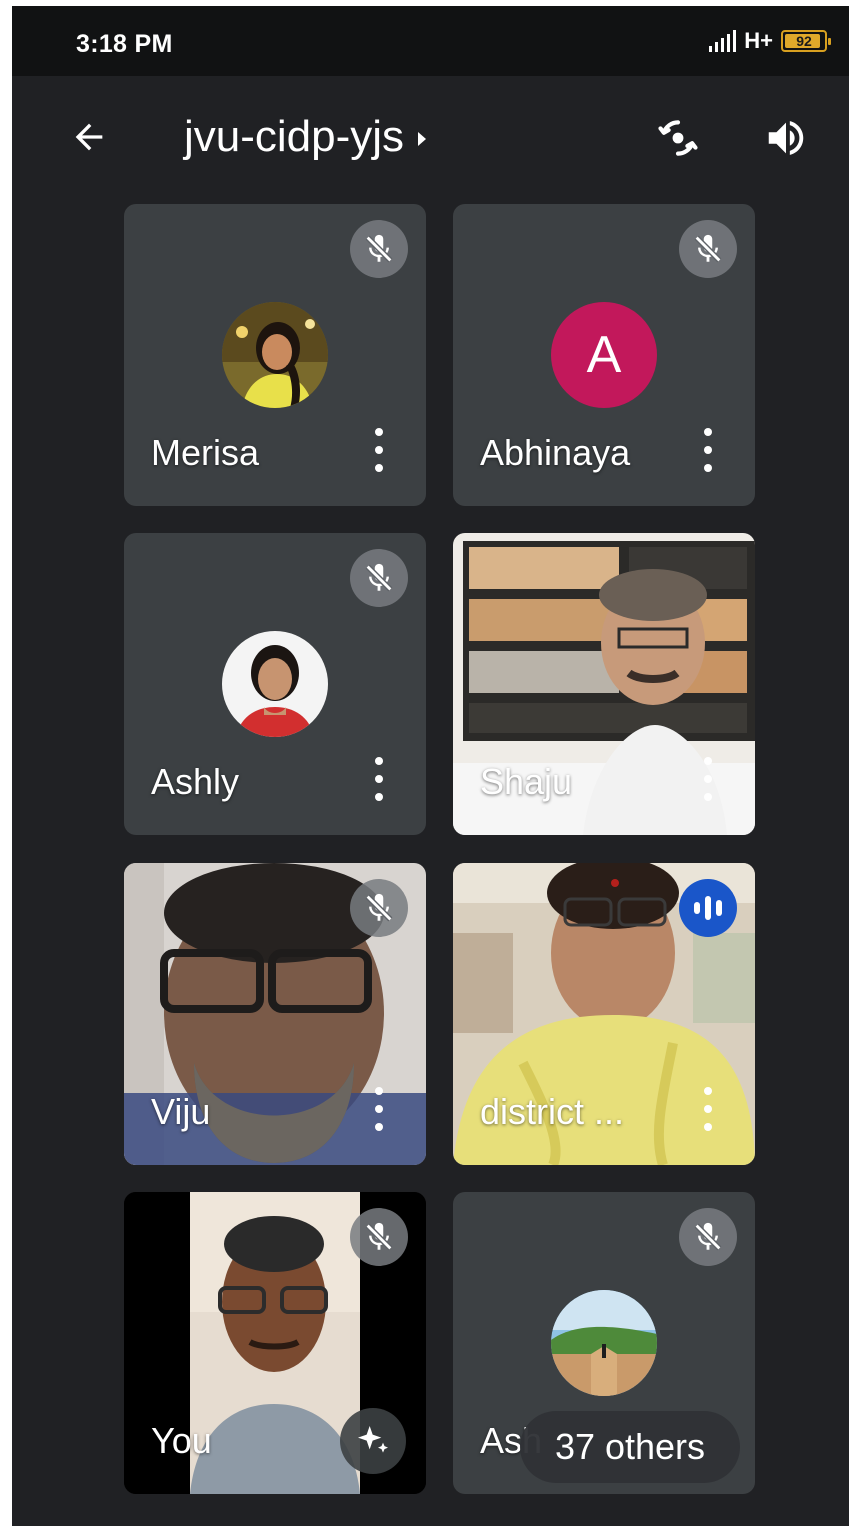  I want to click on participant-tile: Merisa, so click(275, 355).